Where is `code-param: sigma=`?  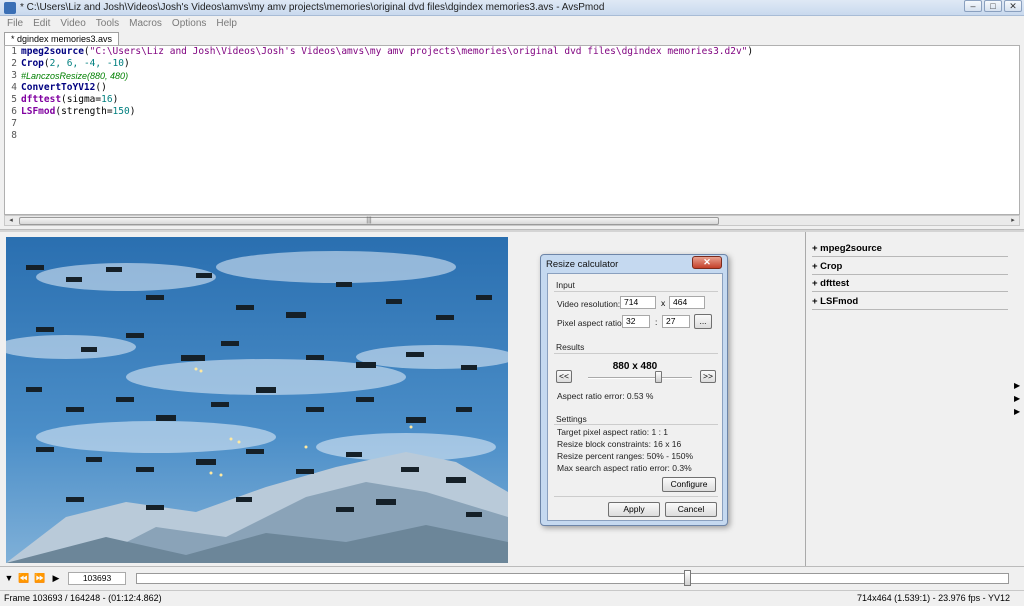
code-param: sigma= is located at coordinates (84, 99).